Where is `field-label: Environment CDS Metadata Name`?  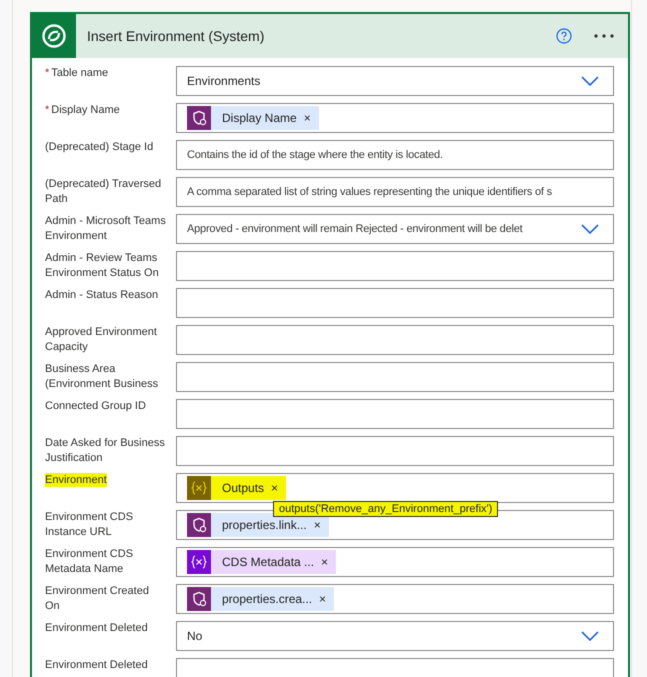 field-label: Environment CDS Metadata Name is located at coordinates (89, 561).